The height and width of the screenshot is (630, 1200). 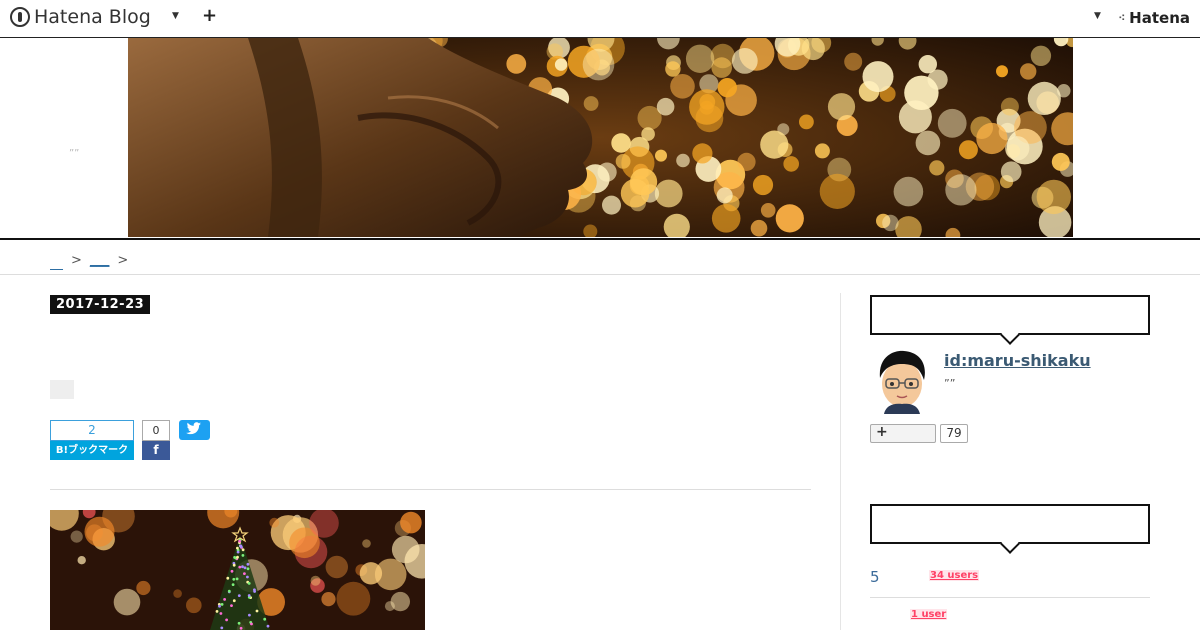 I want to click on hatena-brand-link: ⁖ Hatena, so click(x=1154, y=18).